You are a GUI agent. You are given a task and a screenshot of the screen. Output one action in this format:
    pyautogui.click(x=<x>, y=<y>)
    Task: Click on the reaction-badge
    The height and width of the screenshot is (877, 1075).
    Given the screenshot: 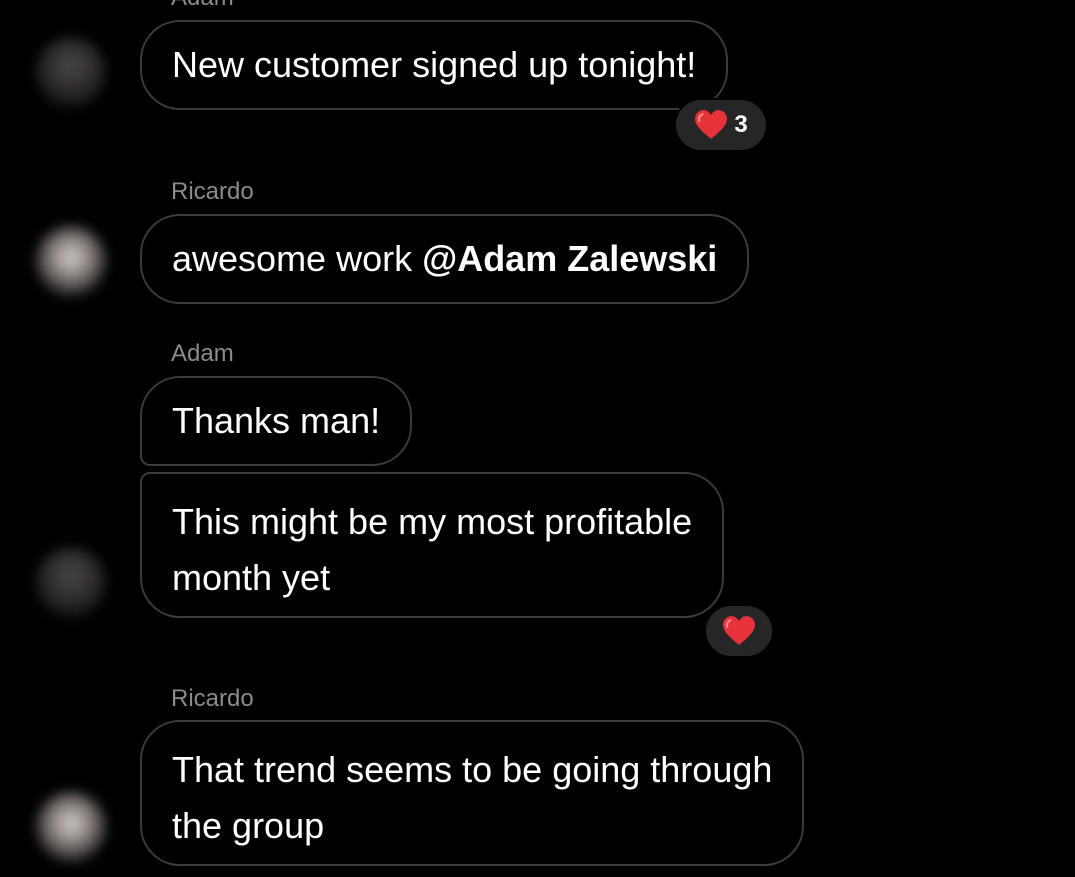 What is the action you would take?
    pyautogui.click(x=739, y=631)
    